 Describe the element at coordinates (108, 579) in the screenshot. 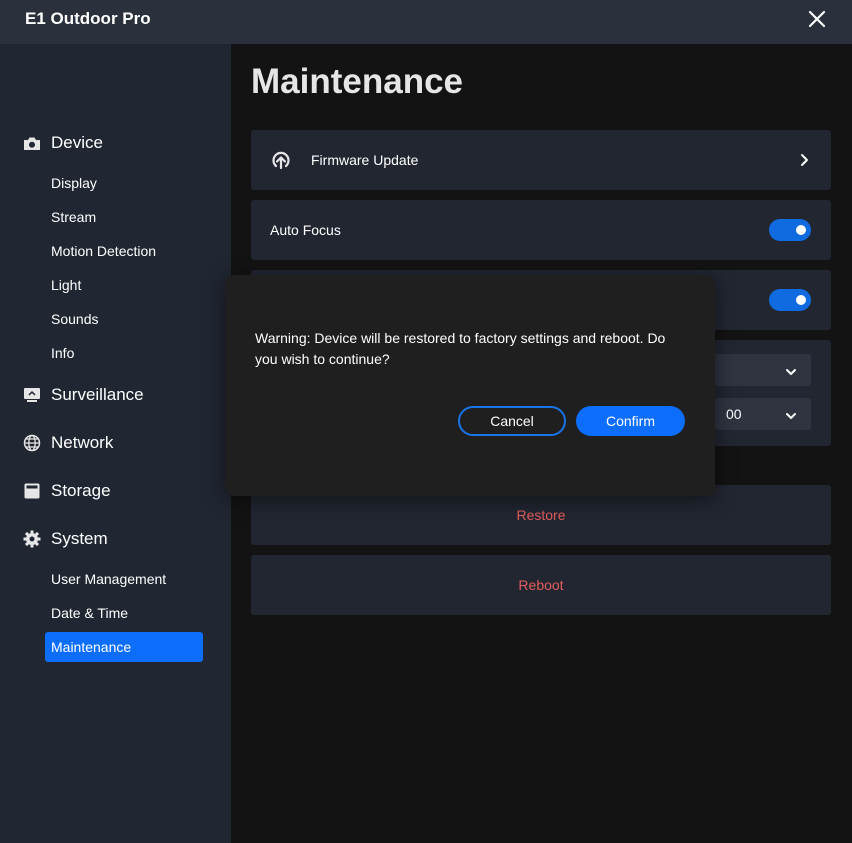

I see `sidebar-item-user-management: User Management` at that location.